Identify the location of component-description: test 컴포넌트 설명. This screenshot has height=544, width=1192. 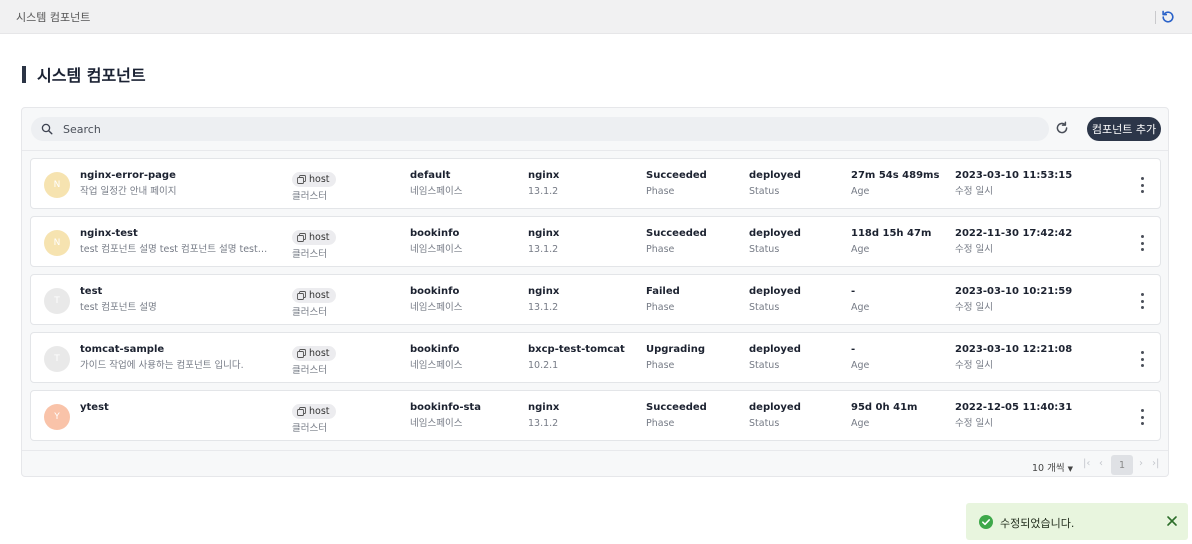
(118, 307).